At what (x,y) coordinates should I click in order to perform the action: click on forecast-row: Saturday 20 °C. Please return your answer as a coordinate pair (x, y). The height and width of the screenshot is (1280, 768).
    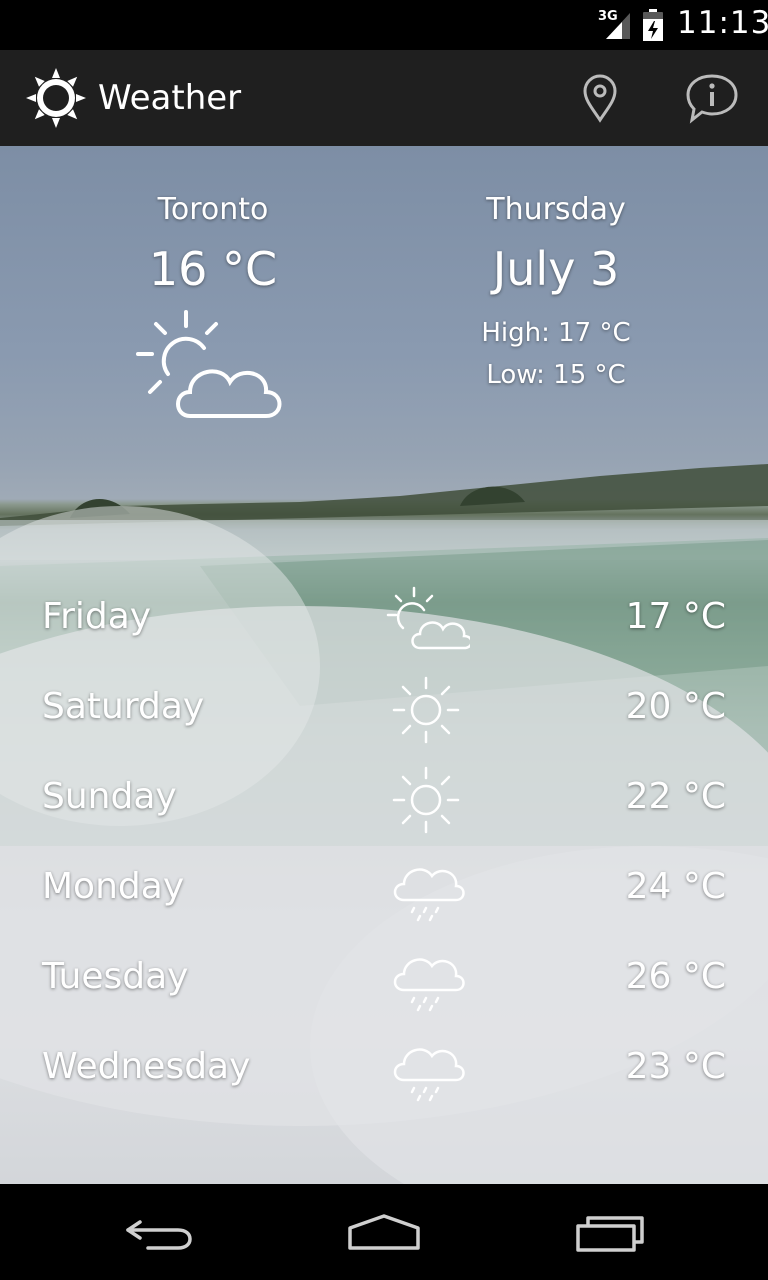
    Looking at the image, I should click on (384, 709).